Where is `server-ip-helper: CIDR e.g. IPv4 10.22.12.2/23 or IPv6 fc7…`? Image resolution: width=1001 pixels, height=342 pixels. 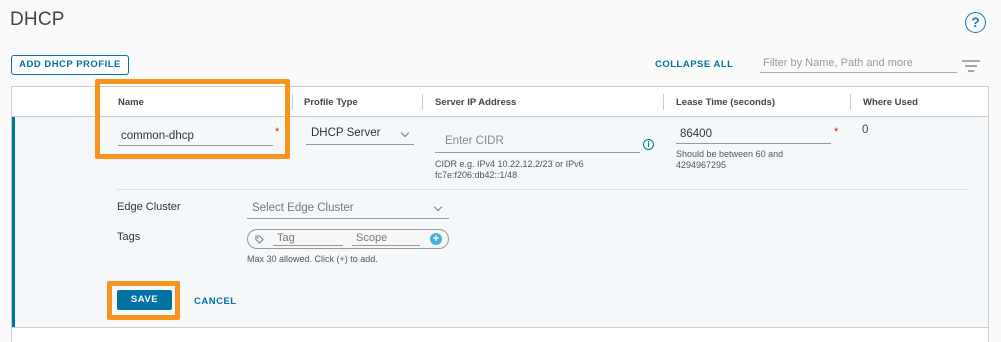
server-ip-helper: CIDR e.g. IPv4 10.22.12.2/23 or IPv6 fc7… is located at coordinates (509, 169).